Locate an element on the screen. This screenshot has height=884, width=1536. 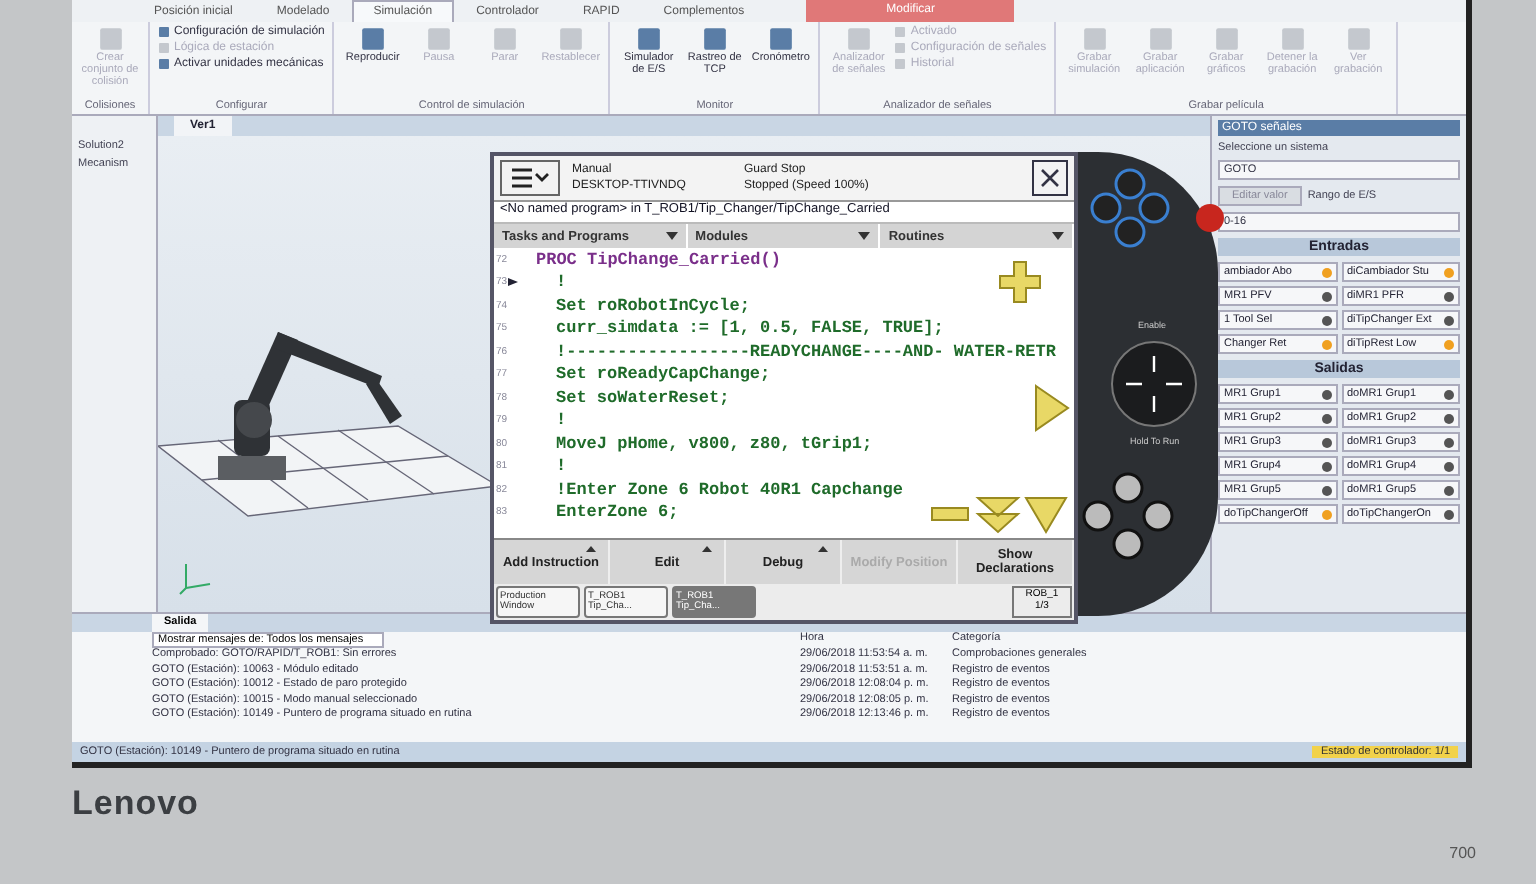
close-button is located at coordinates (1050, 178).